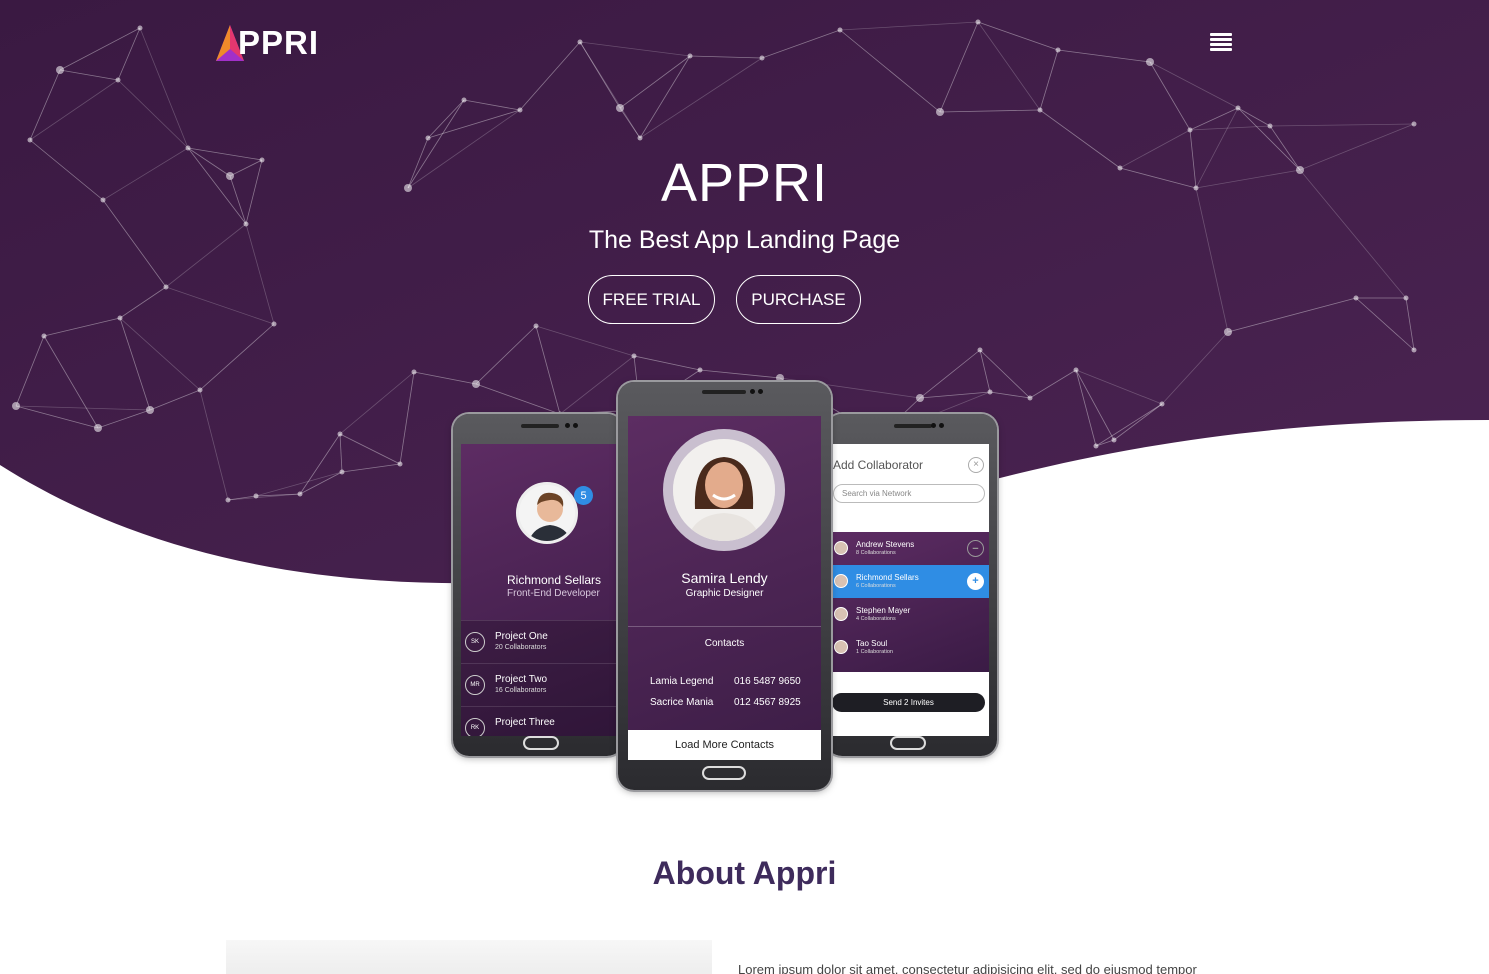 The height and width of the screenshot is (974, 1489). What do you see at coordinates (521, 647) in the screenshot?
I see `project-meta: 20 Collaborators` at bounding box center [521, 647].